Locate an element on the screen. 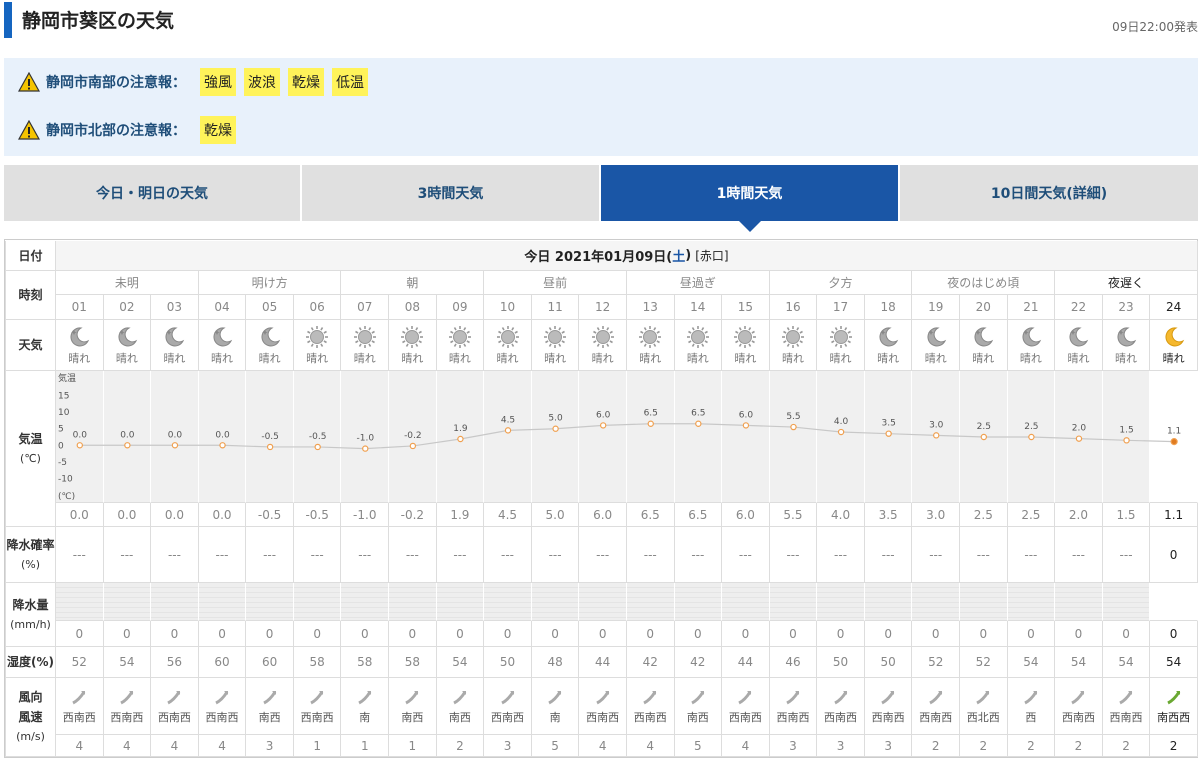 The height and width of the screenshot is (760, 1200). advisory-tag-high-waves: 波浪 is located at coordinates (262, 82).